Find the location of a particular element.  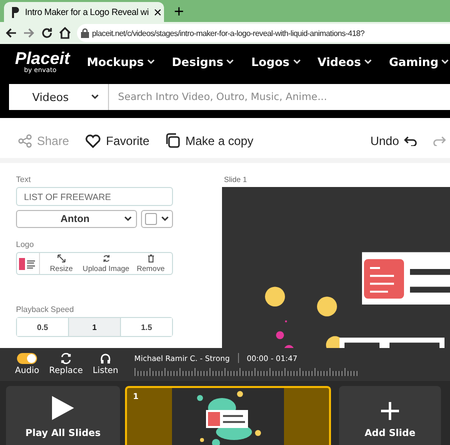

nav-menu-item: Logos is located at coordinates (276, 62).